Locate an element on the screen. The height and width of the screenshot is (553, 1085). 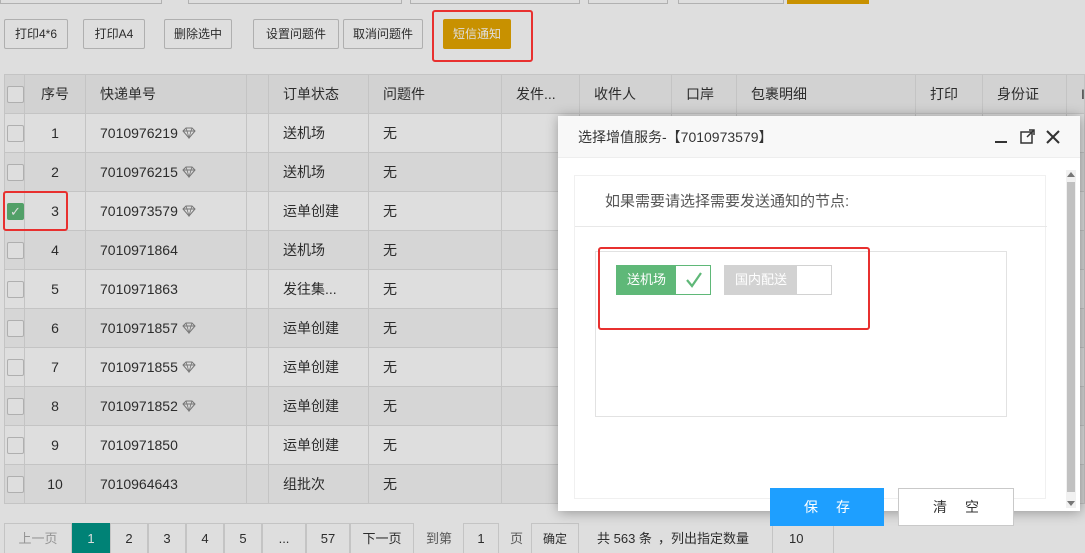
goto-confirm-button: 确定 is located at coordinates (555, 538).